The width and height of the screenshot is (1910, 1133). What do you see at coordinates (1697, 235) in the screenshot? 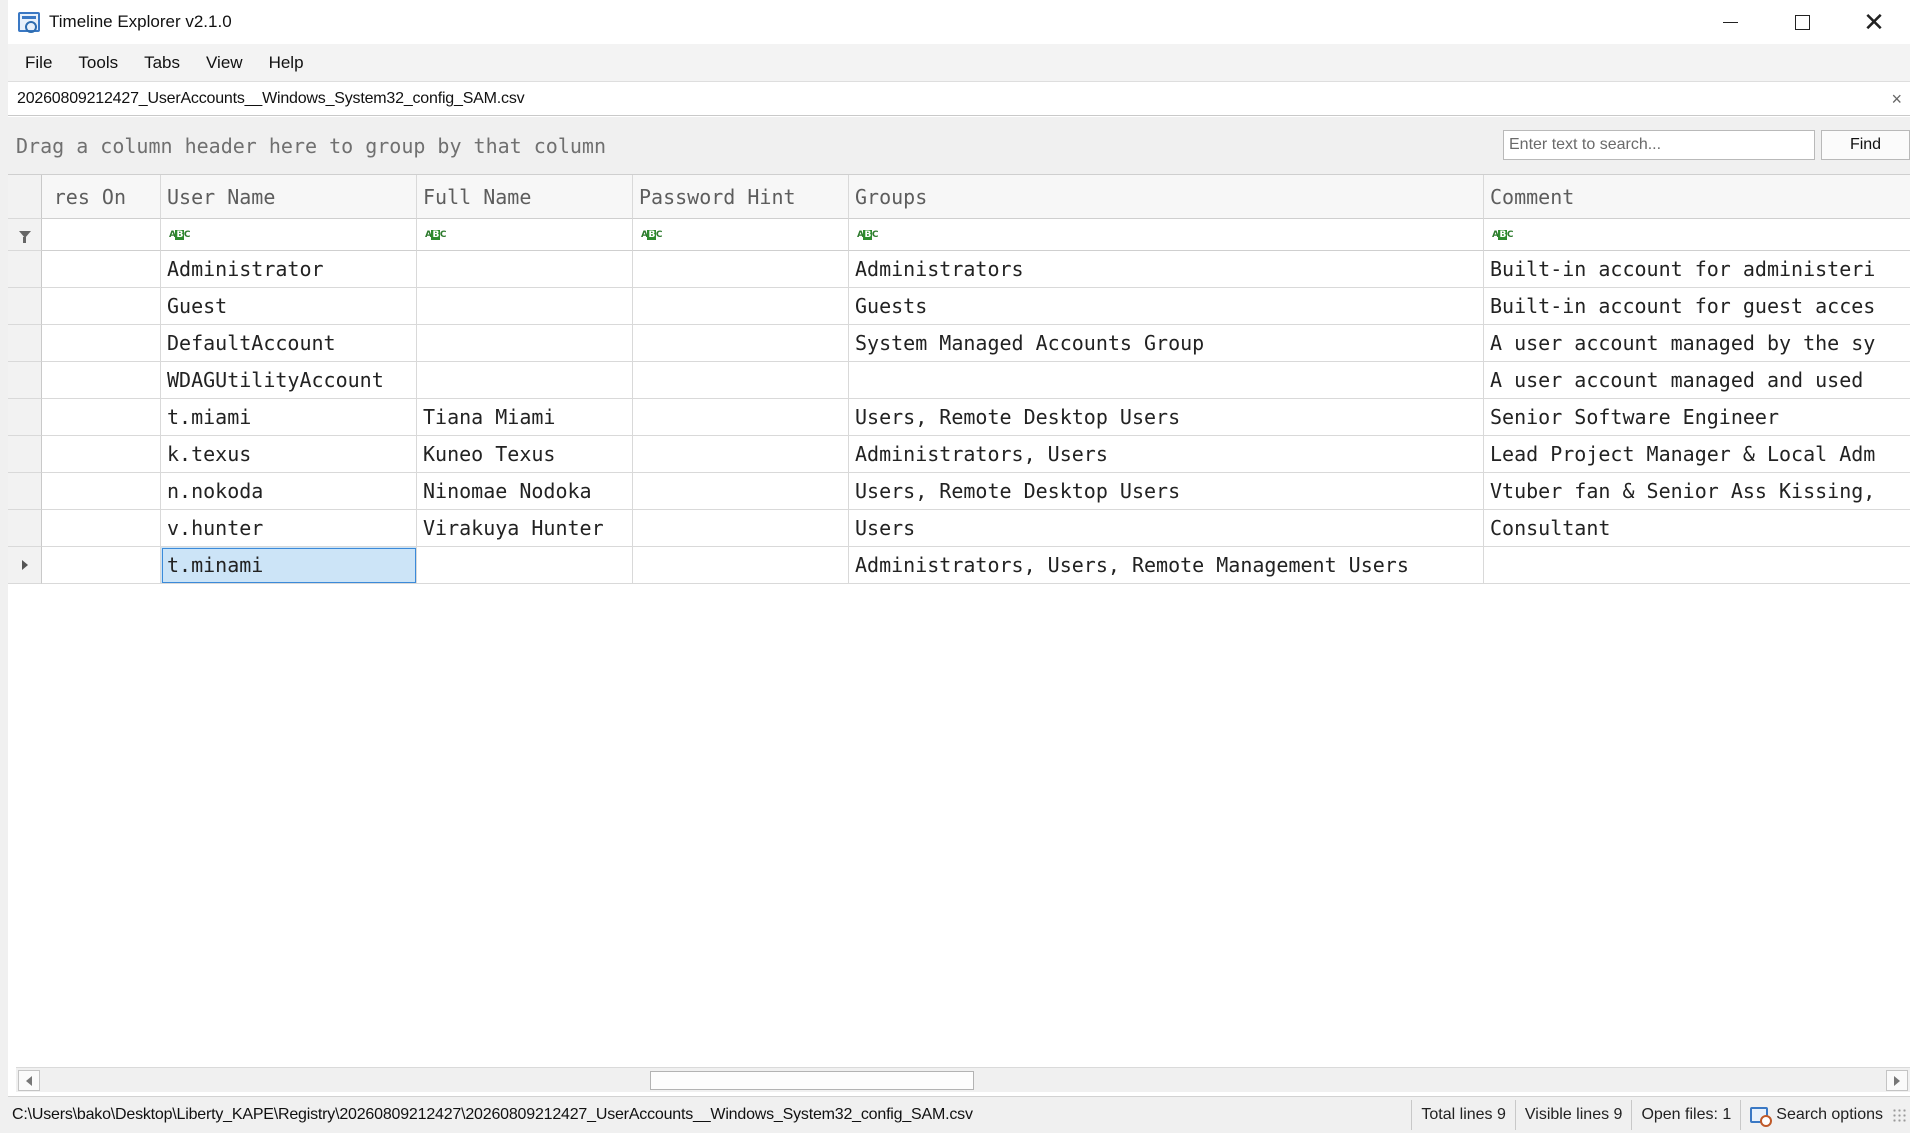
I see `filter-cell-comment: ABC` at bounding box center [1697, 235].